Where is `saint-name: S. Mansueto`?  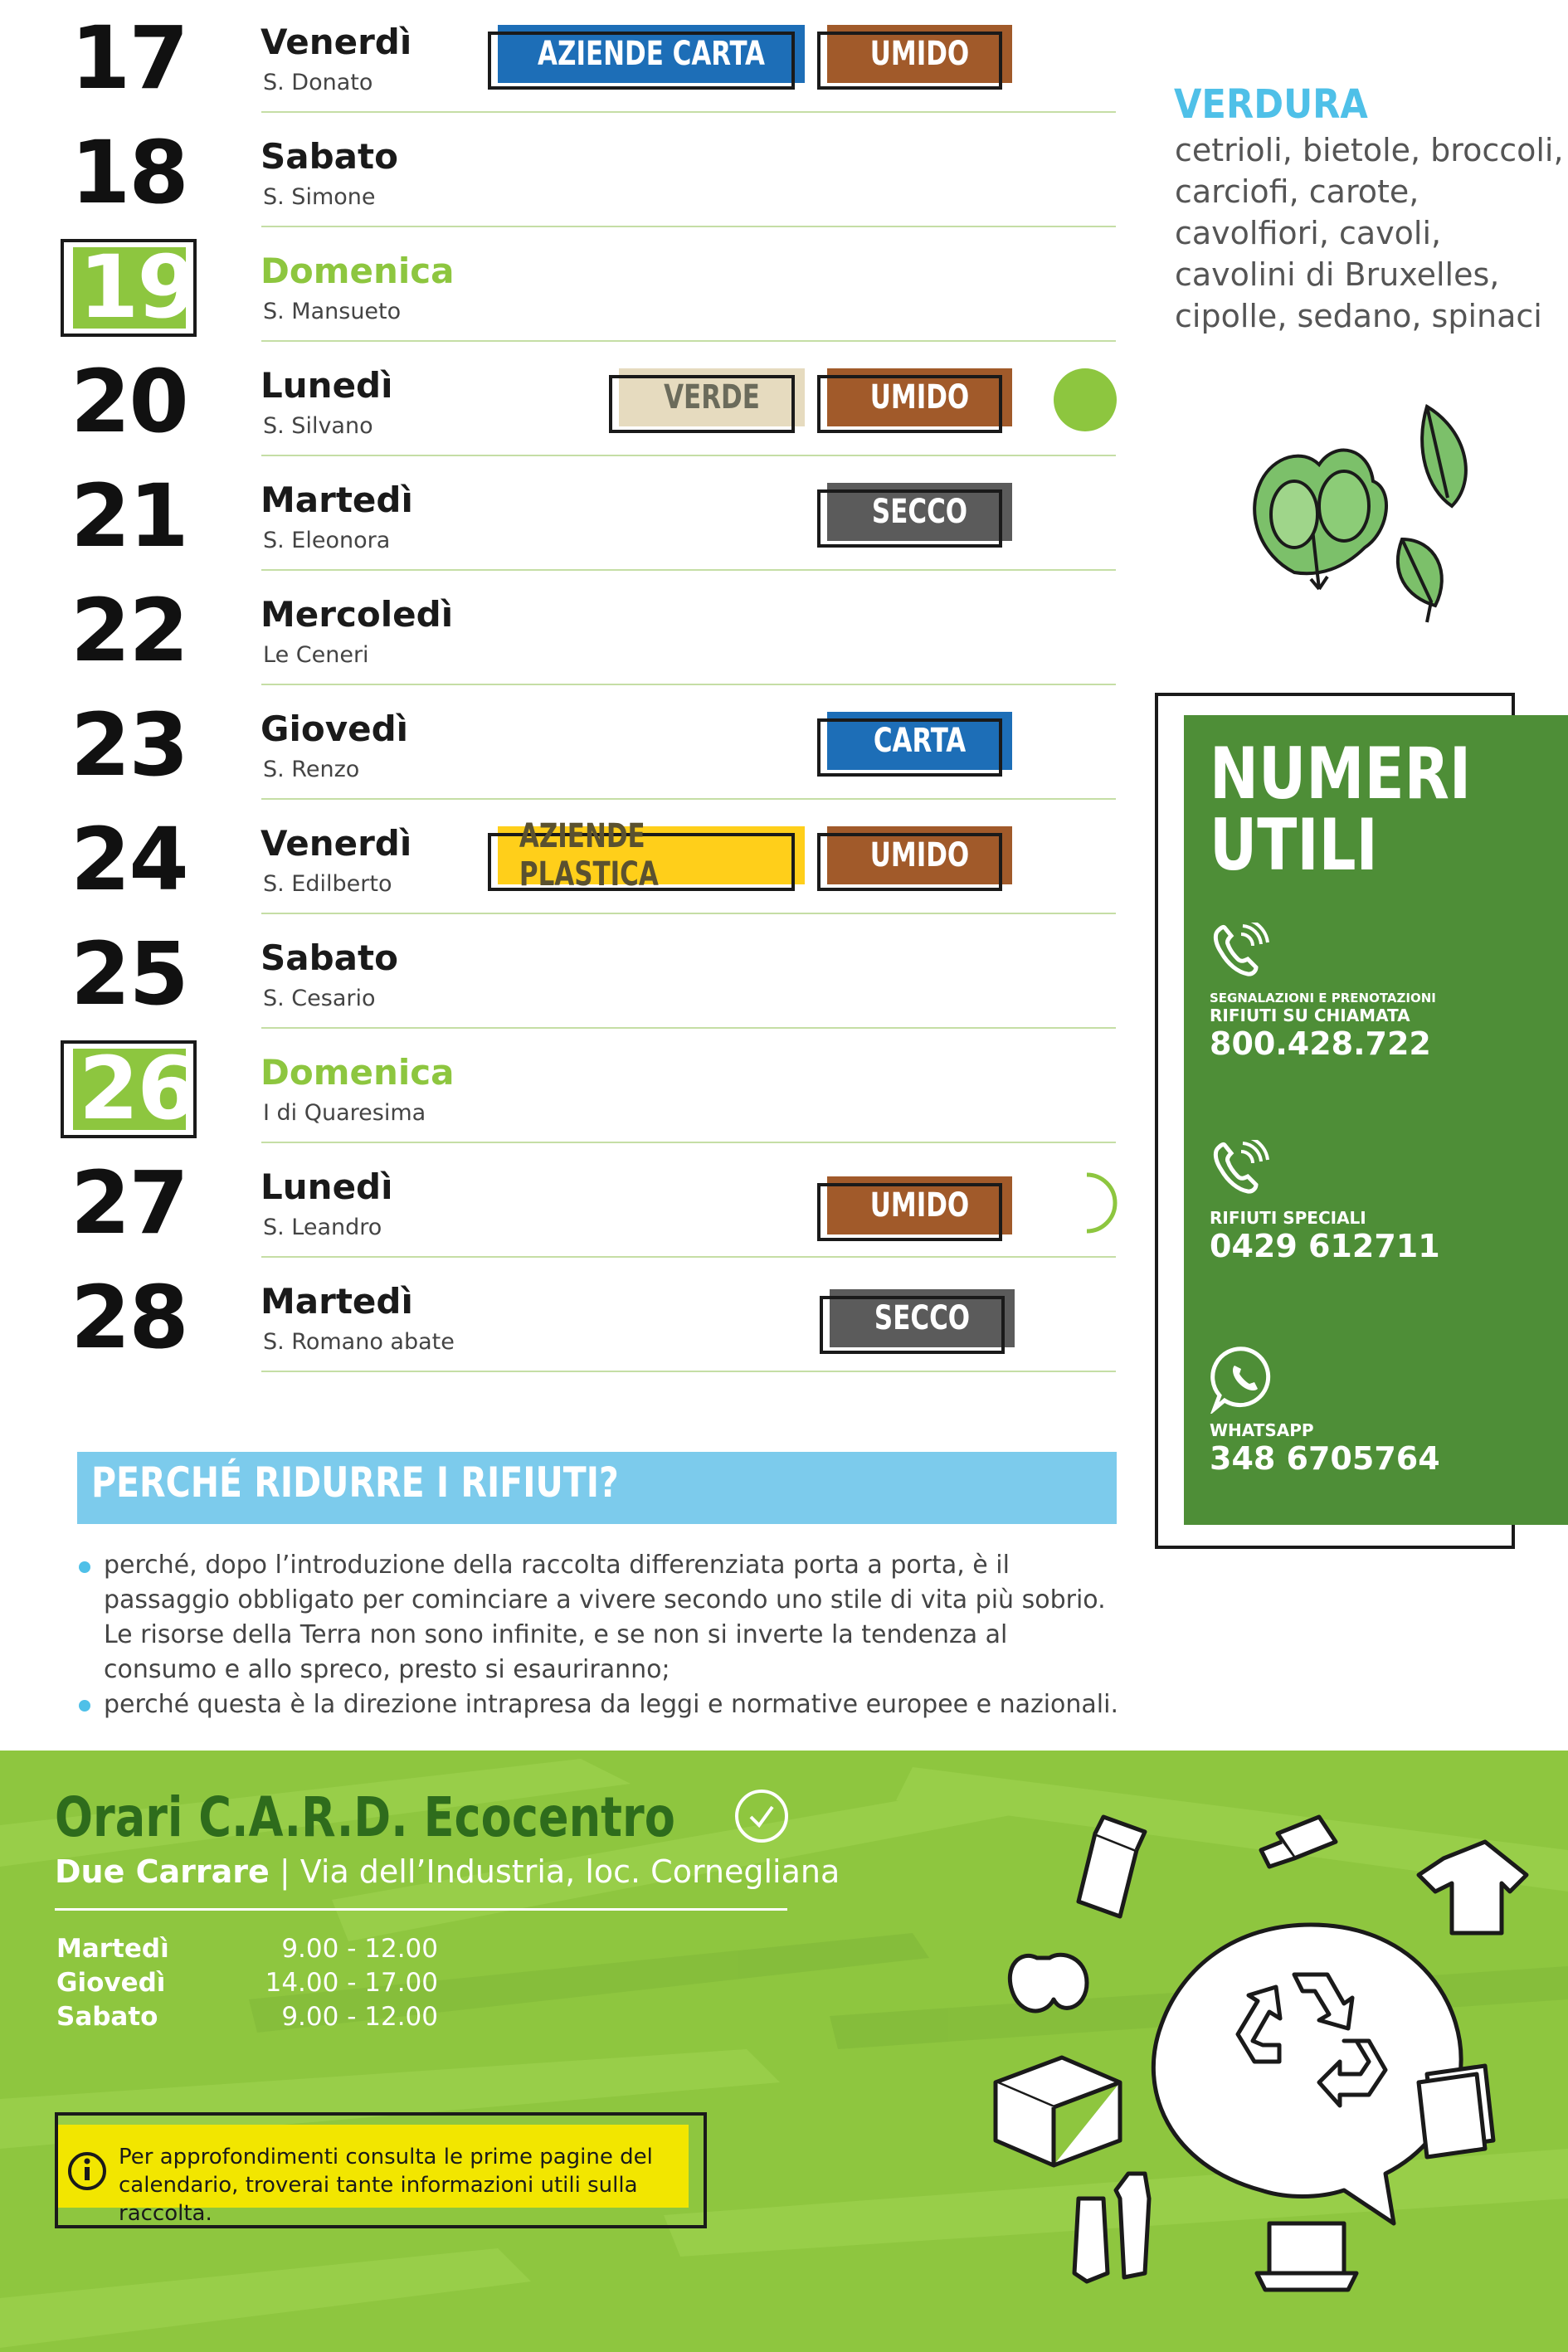
saint-name: S. Mansueto is located at coordinates (332, 311).